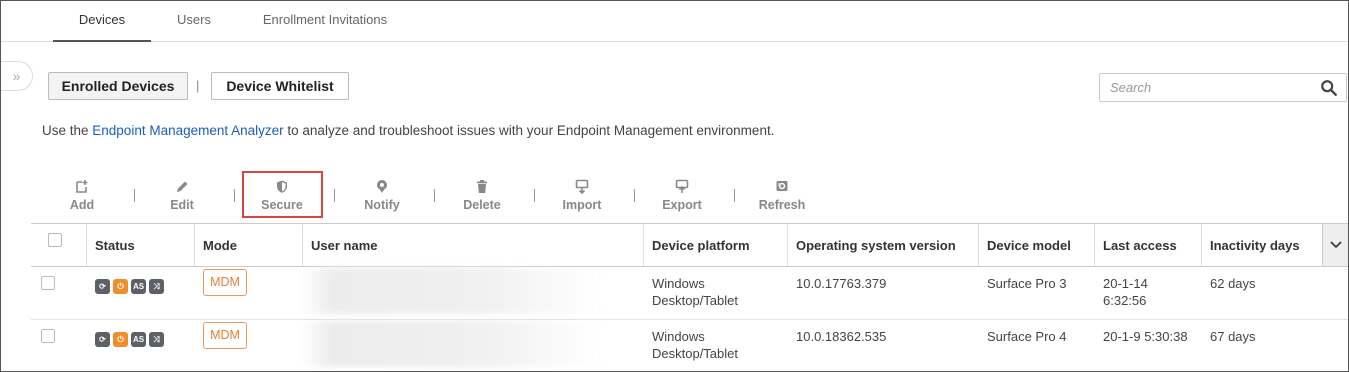 Image resolution: width=1349 pixels, height=372 pixels. I want to click on top-tabs: Devices Users Enrollment Invitations, so click(674, 21).